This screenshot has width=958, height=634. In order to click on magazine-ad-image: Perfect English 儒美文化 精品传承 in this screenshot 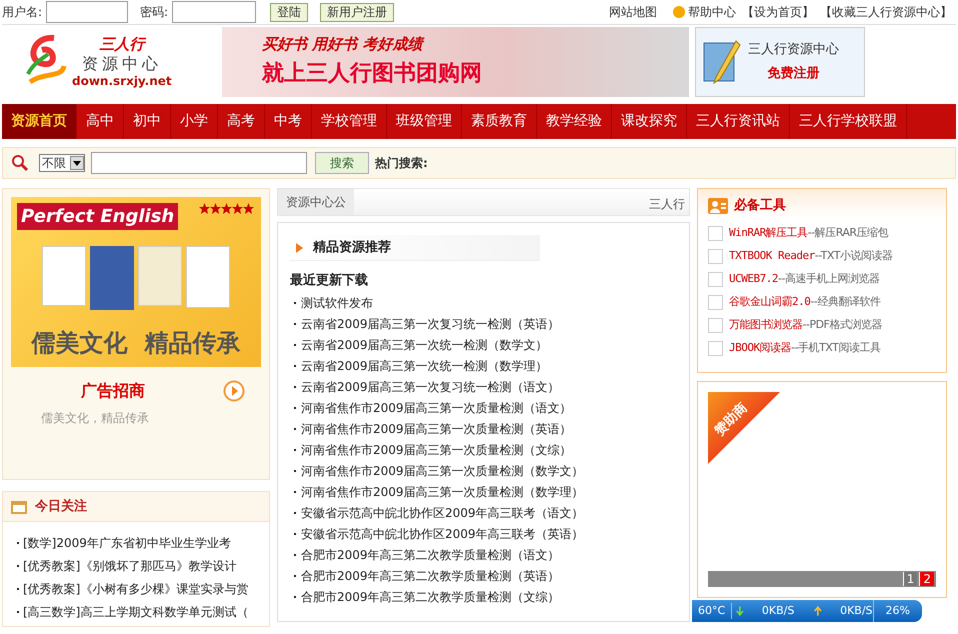, I will do `click(136, 282)`.